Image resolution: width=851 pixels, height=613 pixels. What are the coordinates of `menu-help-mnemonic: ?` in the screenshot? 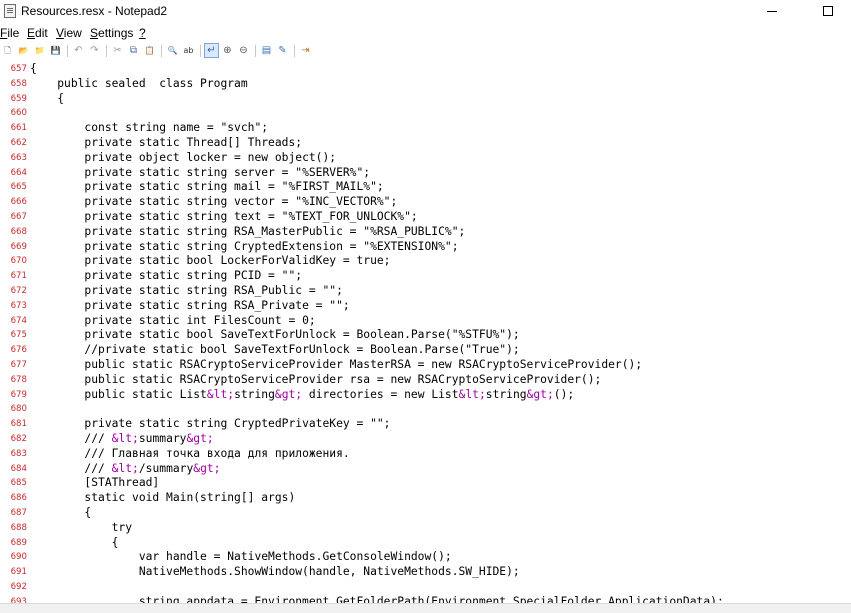 It's located at (142, 33).